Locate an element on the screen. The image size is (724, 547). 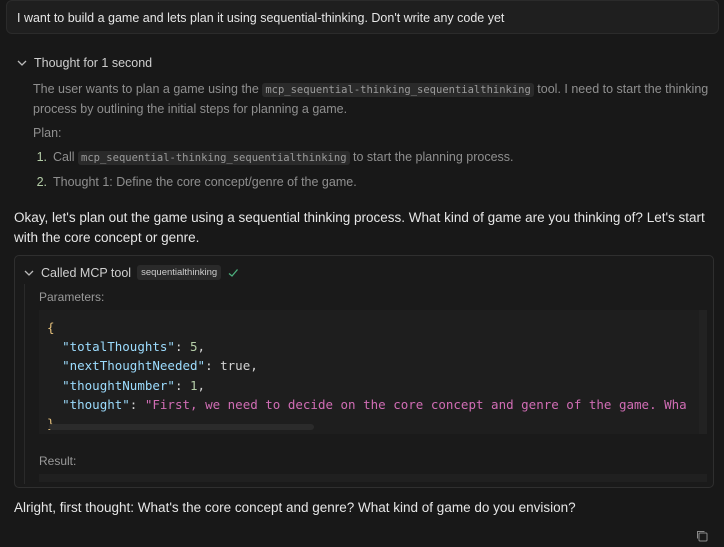
check-icon is located at coordinates (233, 272).